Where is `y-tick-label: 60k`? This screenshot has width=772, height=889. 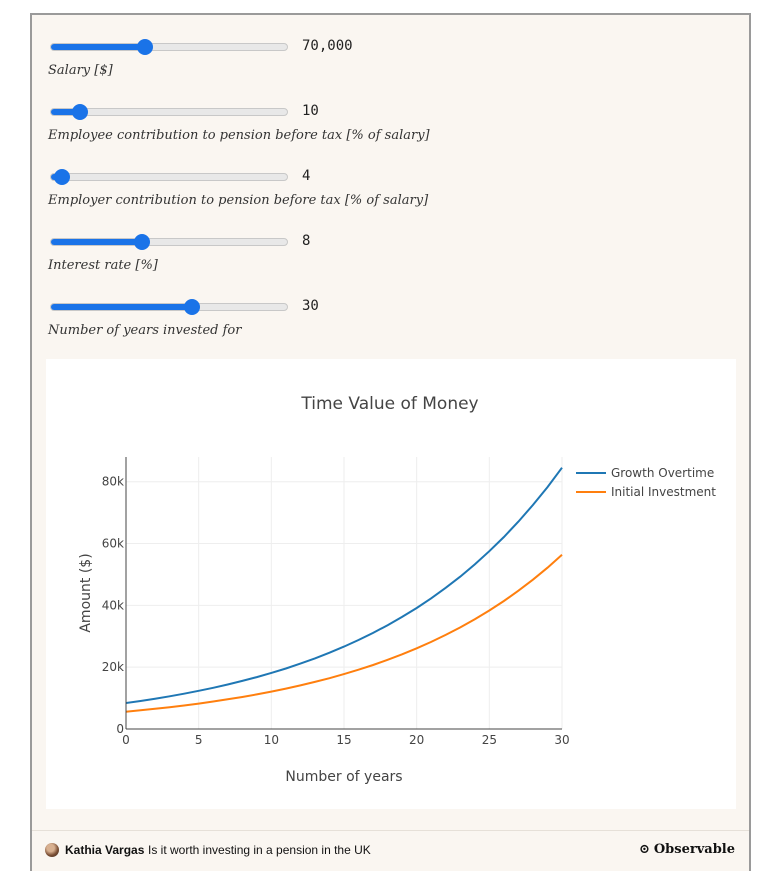
y-tick-label: 60k is located at coordinates (113, 544).